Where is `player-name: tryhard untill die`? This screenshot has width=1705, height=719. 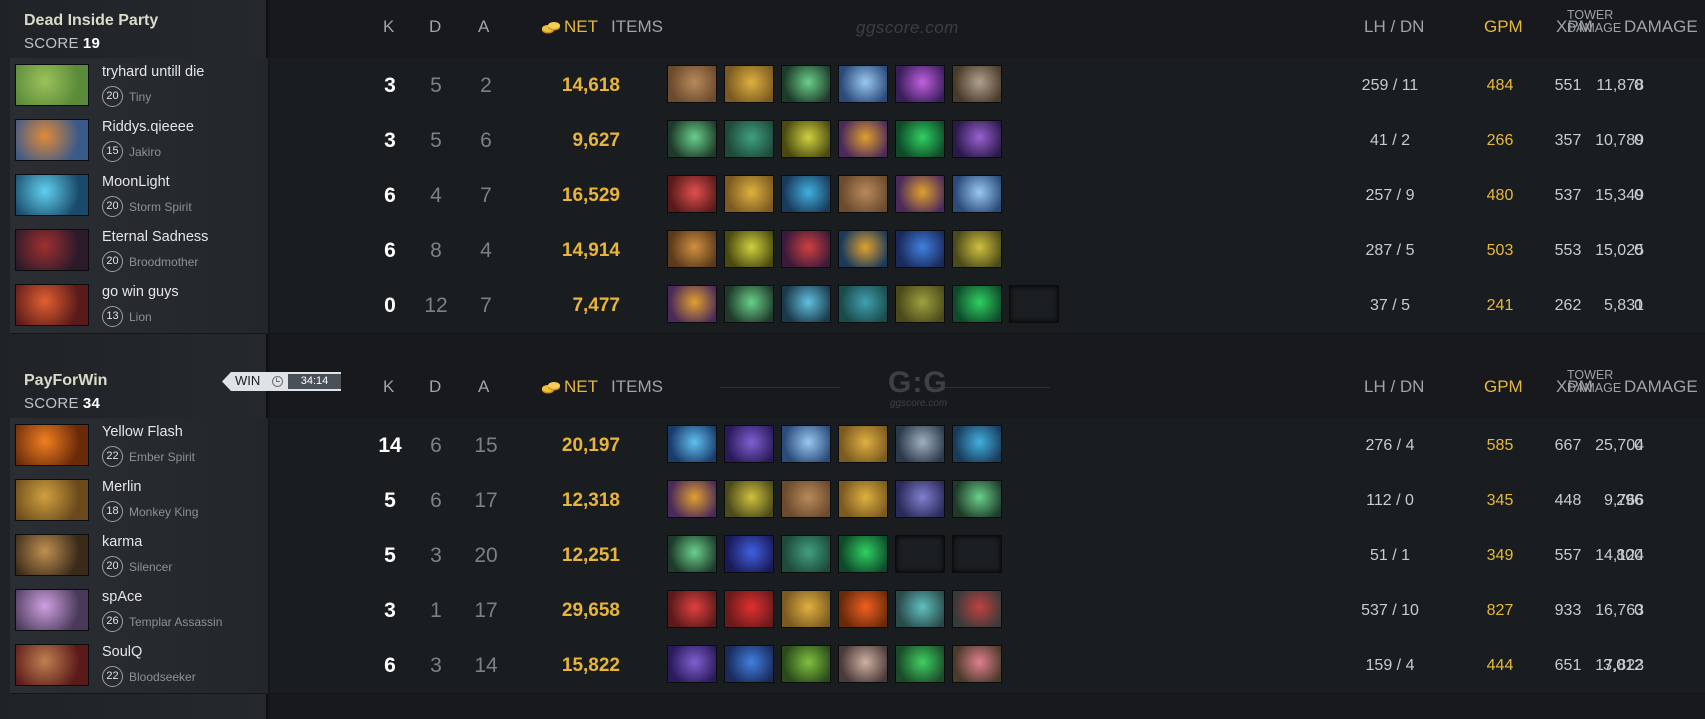
player-name: tryhard untill die is located at coordinates (153, 72).